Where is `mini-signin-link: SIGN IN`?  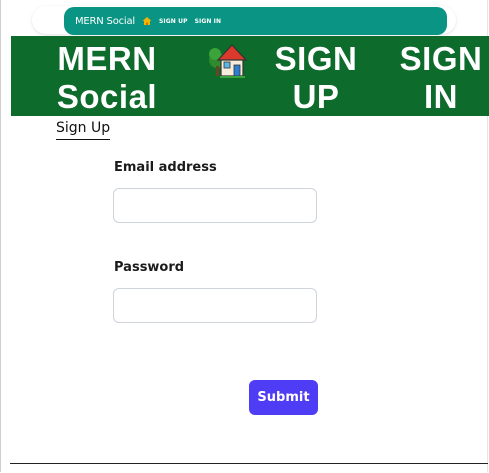 mini-signin-link: SIGN IN is located at coordinates (208, 21).